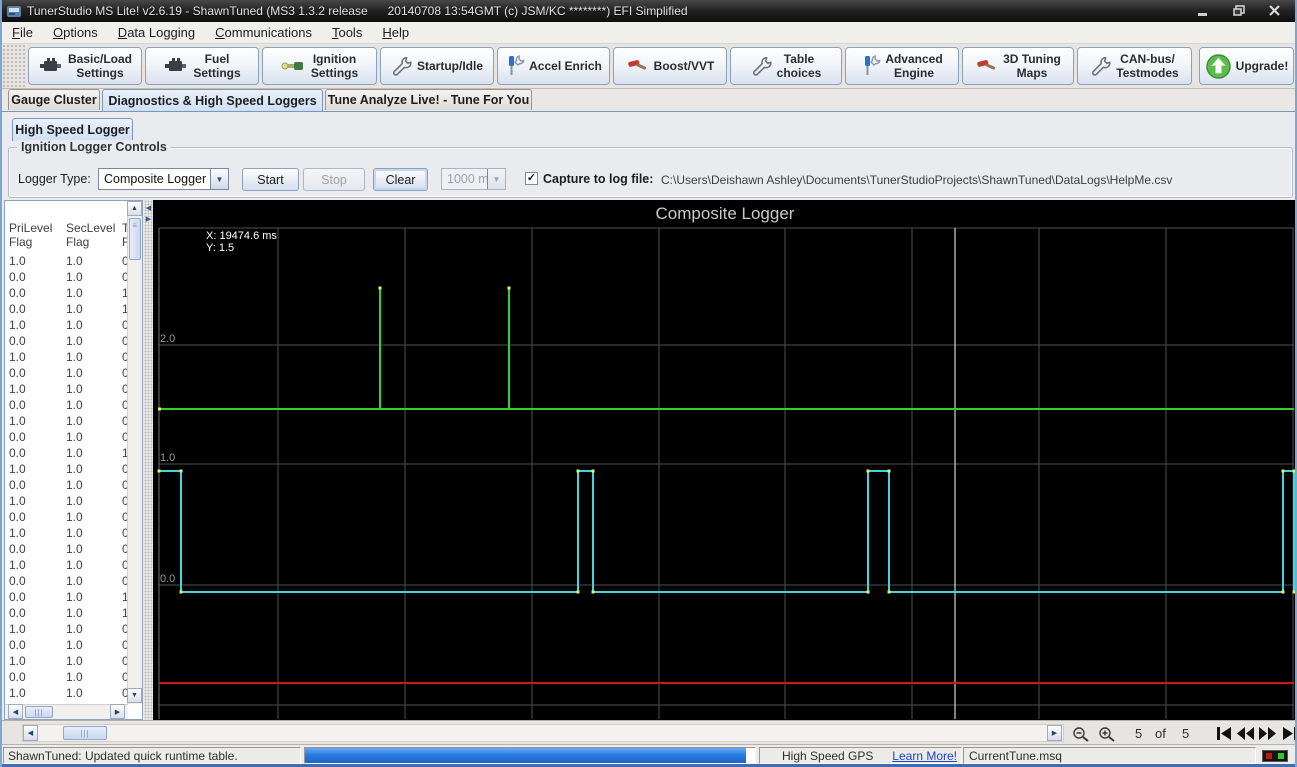 The height and width of the screenshot is (767, 1297). What do you see at coordinates (148, 219) in the screenshot?
I see `expand-right-icon: ▶` at bounding box center [148, 219].